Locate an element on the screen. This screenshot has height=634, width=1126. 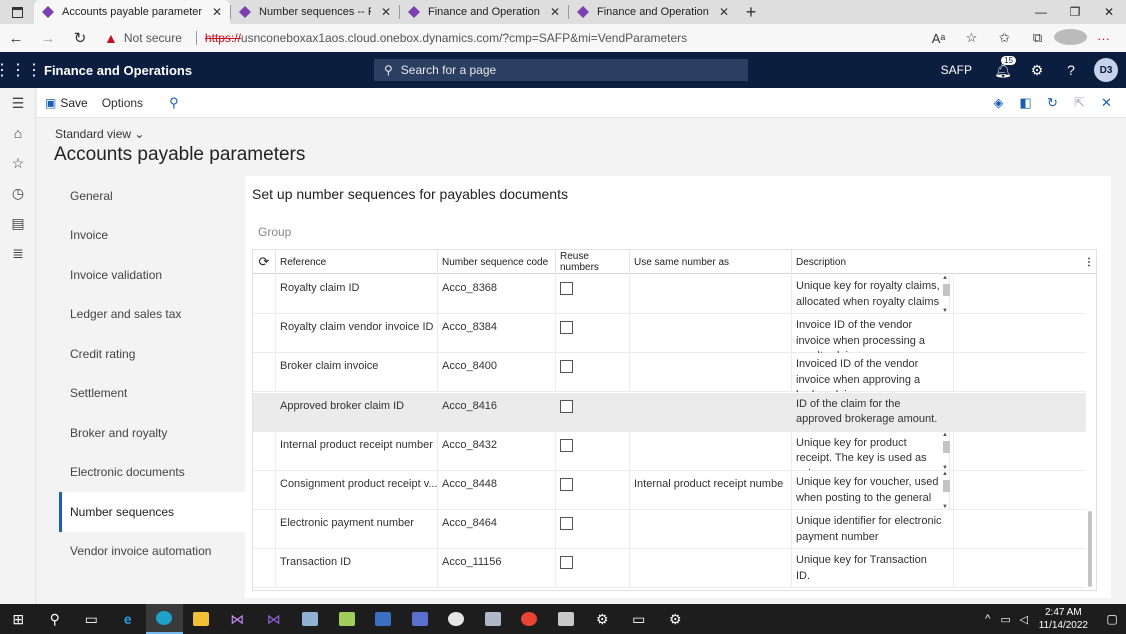
clock-app-icon is located at coordinates (456, 619).